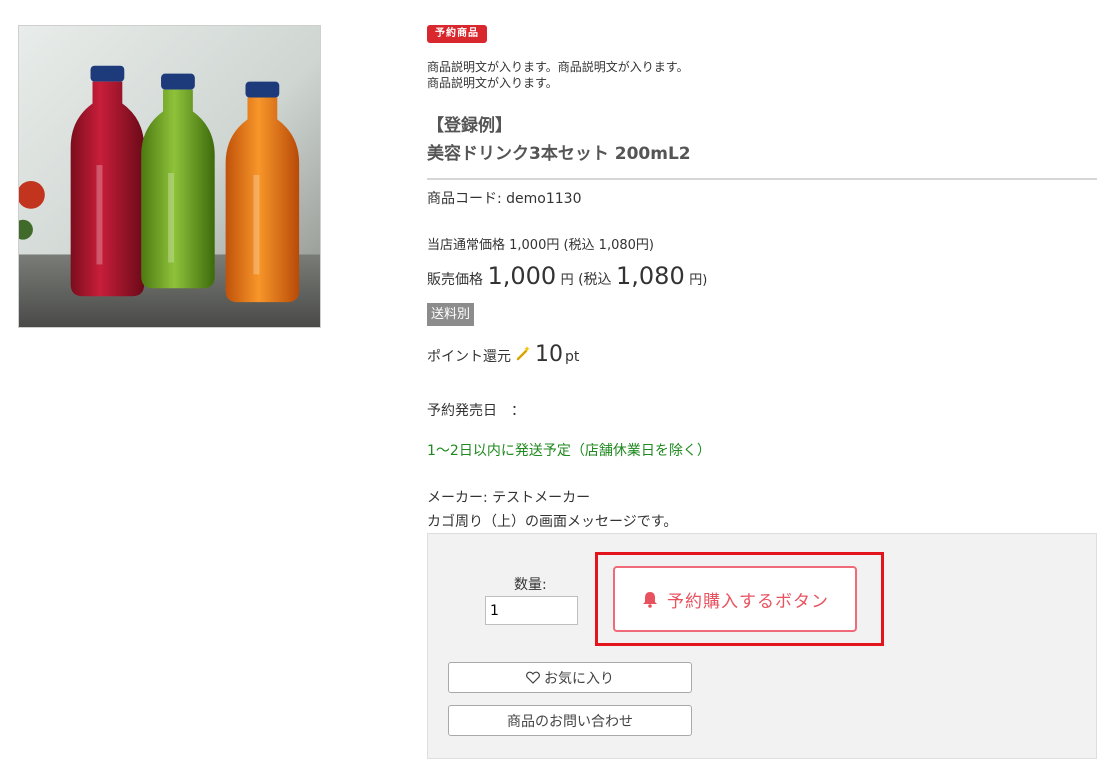 This screenshot has height=775, width=1105. I want to click on preorder-badge: 予約商品, so click(457, 34).